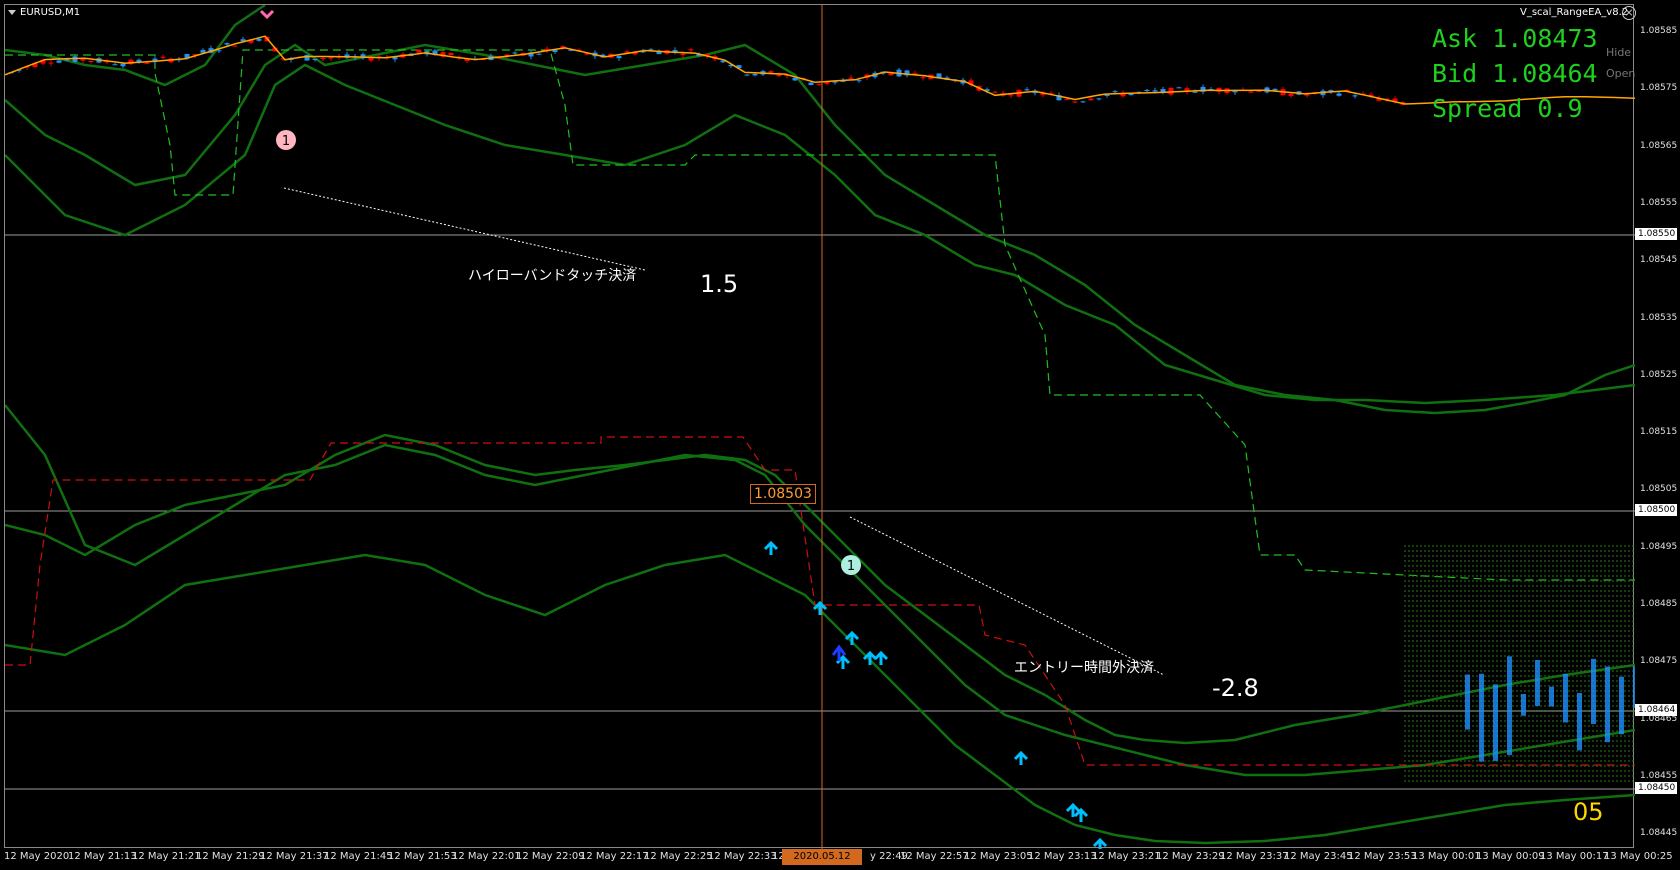 This screenshot has width=1680, height=870. I want to click on trade2-marker-label: 1, so click(851, 566).